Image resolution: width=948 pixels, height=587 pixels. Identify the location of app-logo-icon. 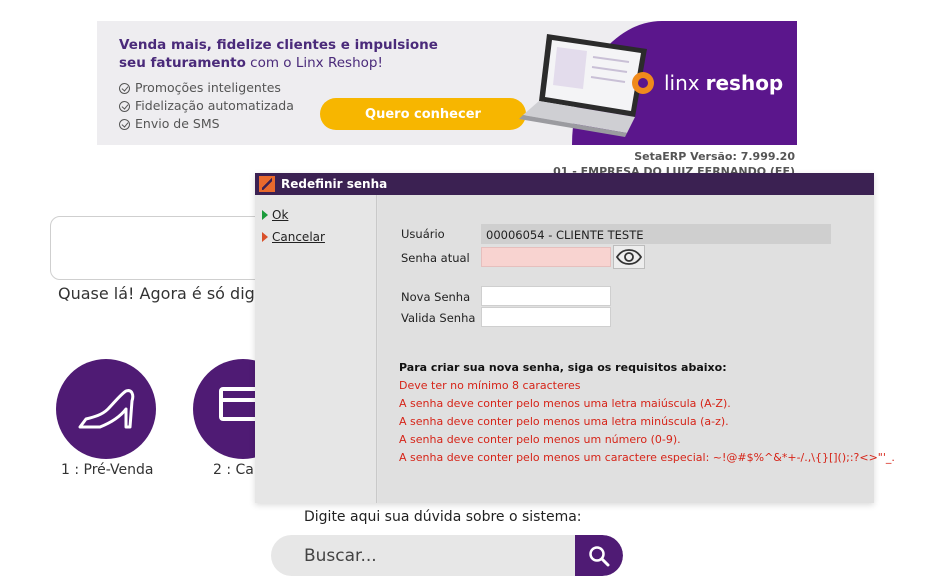
(267, 184).